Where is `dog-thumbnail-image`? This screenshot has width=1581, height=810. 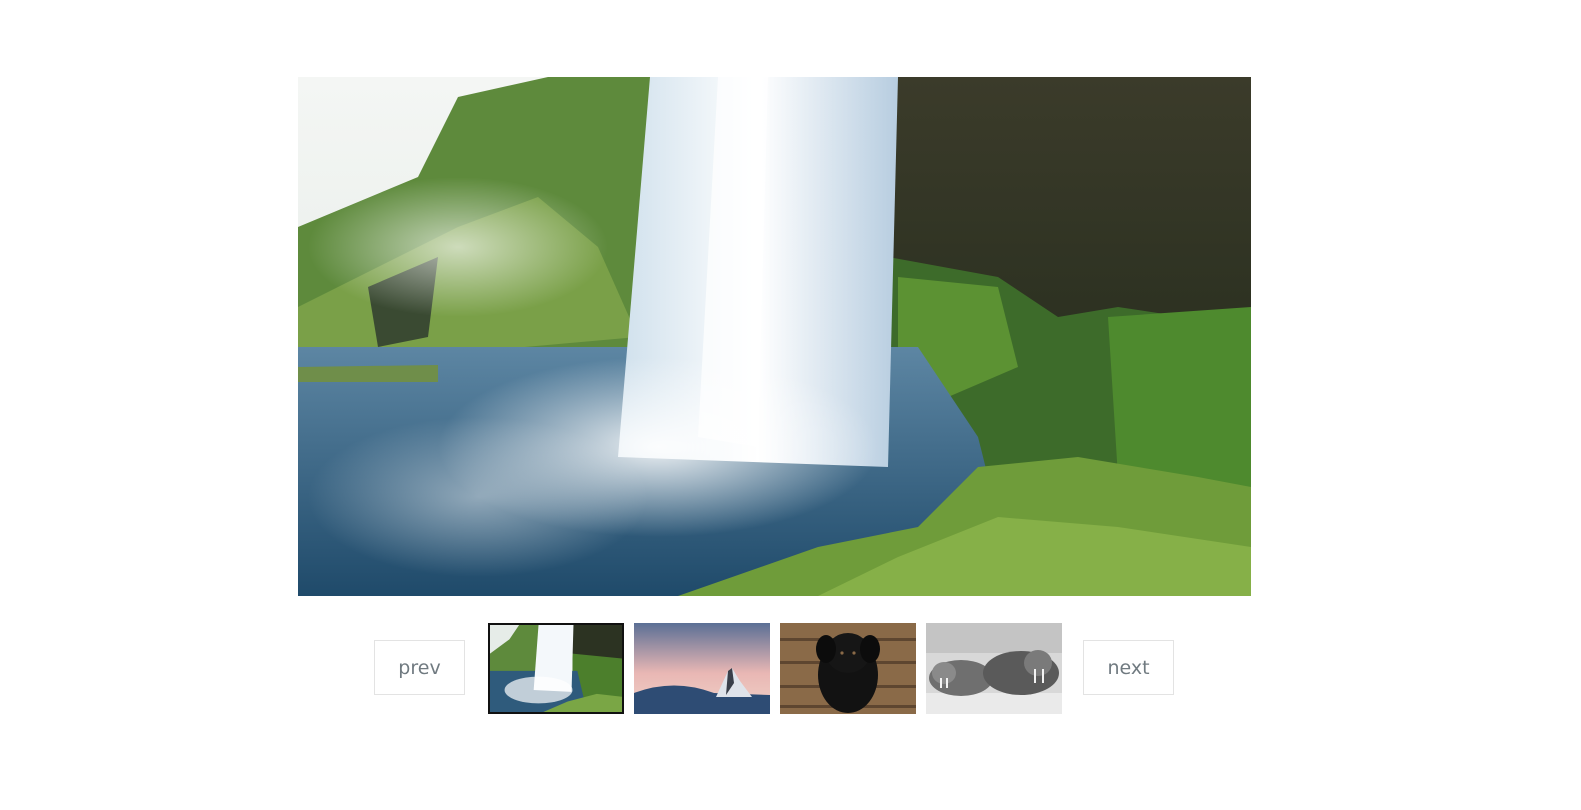 dog-thumbnail-image is located at coordinates (848, 668).